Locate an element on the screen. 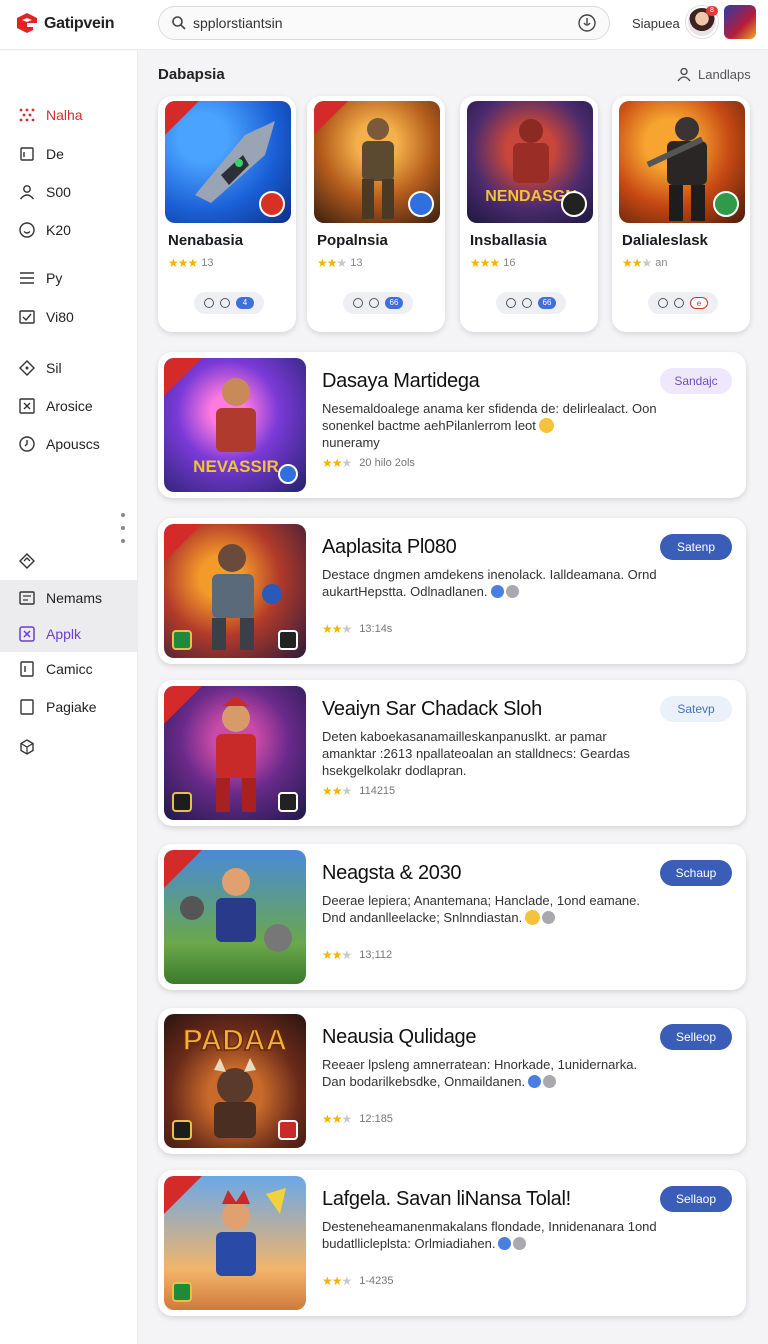 The image size is (768, 1344). sidebar-item-label: Nemams is located at coordinates (74, 598).